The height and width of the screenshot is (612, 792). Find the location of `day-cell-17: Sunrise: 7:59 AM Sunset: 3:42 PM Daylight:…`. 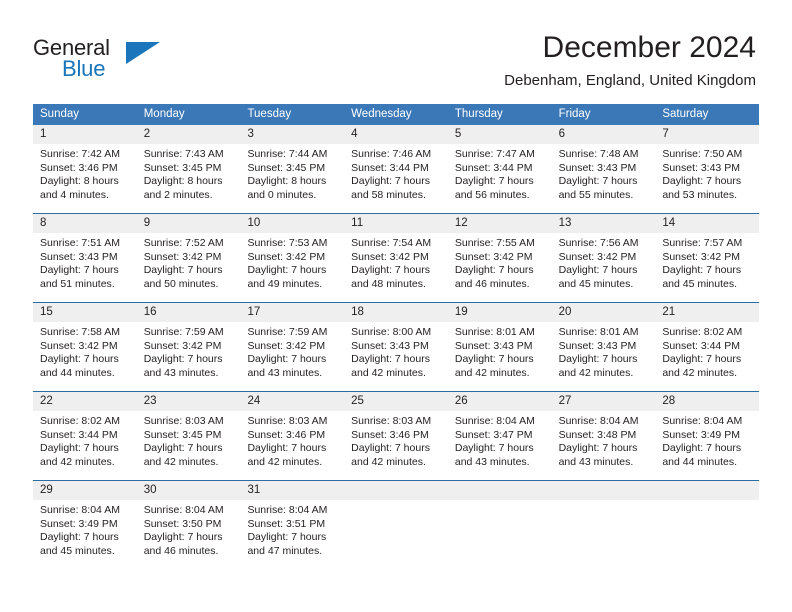

day-cell-17: Sunrise: 7:59 AM Sunset: 3:42 PM Daylight:… is located at coordinates (292, 356).